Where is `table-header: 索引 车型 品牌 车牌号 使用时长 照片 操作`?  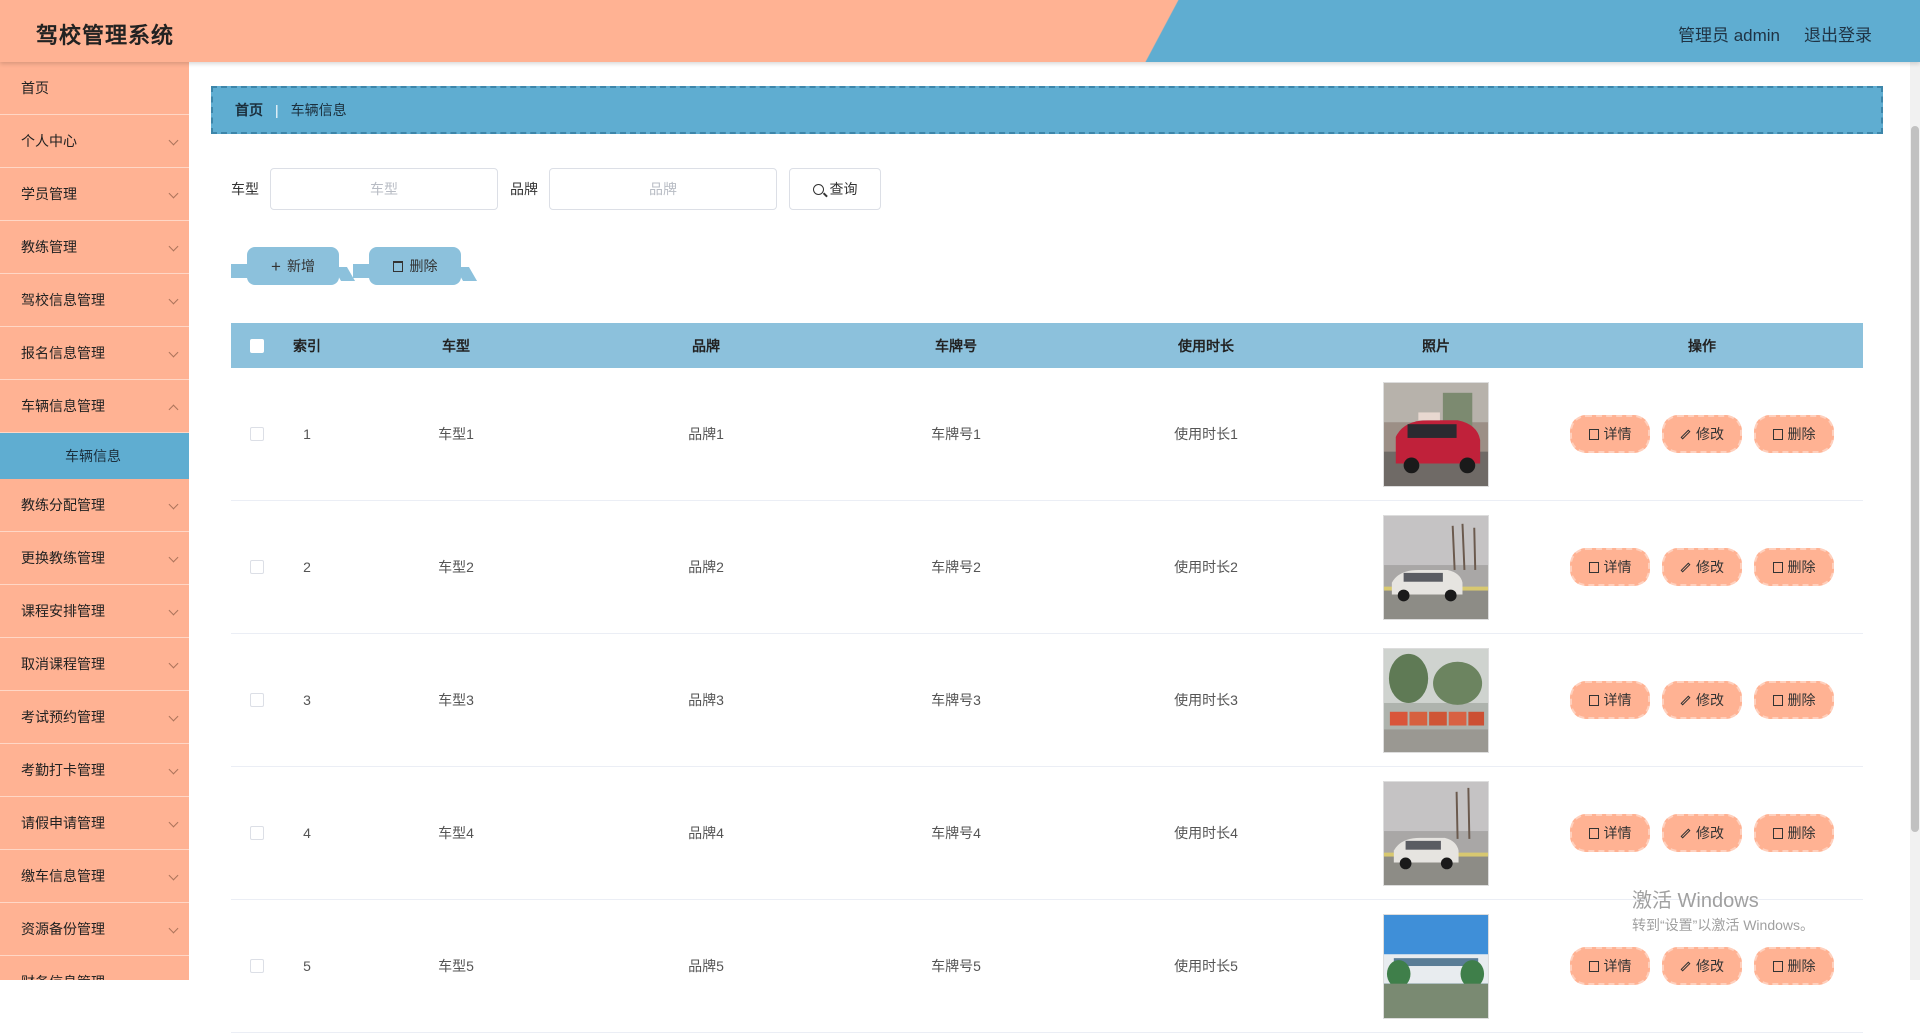 table-header: 索引 车型 品牌 车牌号 使用时长 照片 操作 is located at coordinates (1047, 345).